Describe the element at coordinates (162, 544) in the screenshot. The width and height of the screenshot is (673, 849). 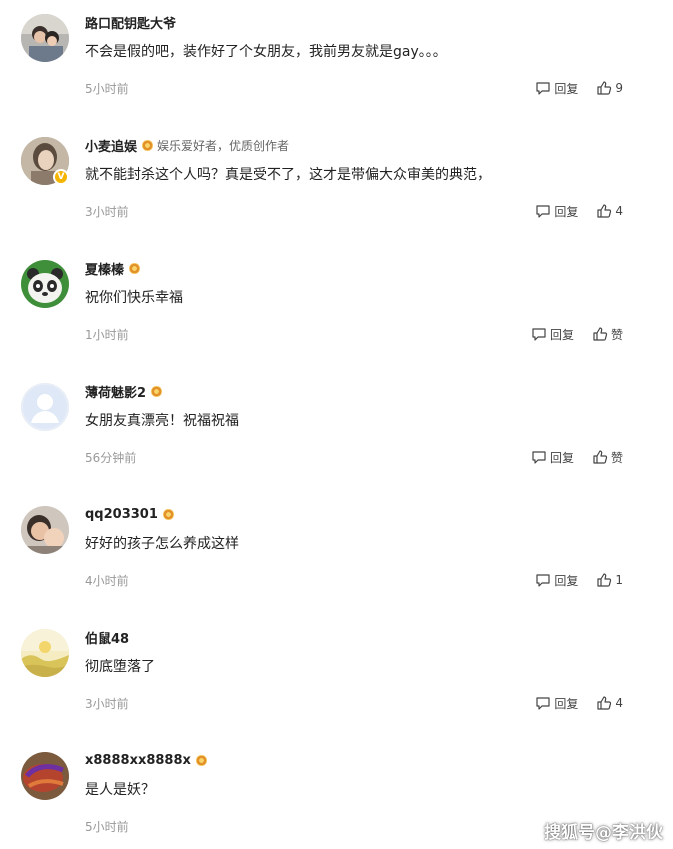
I see `comment-text: 好好的孩子怎么养成这样` at that location.